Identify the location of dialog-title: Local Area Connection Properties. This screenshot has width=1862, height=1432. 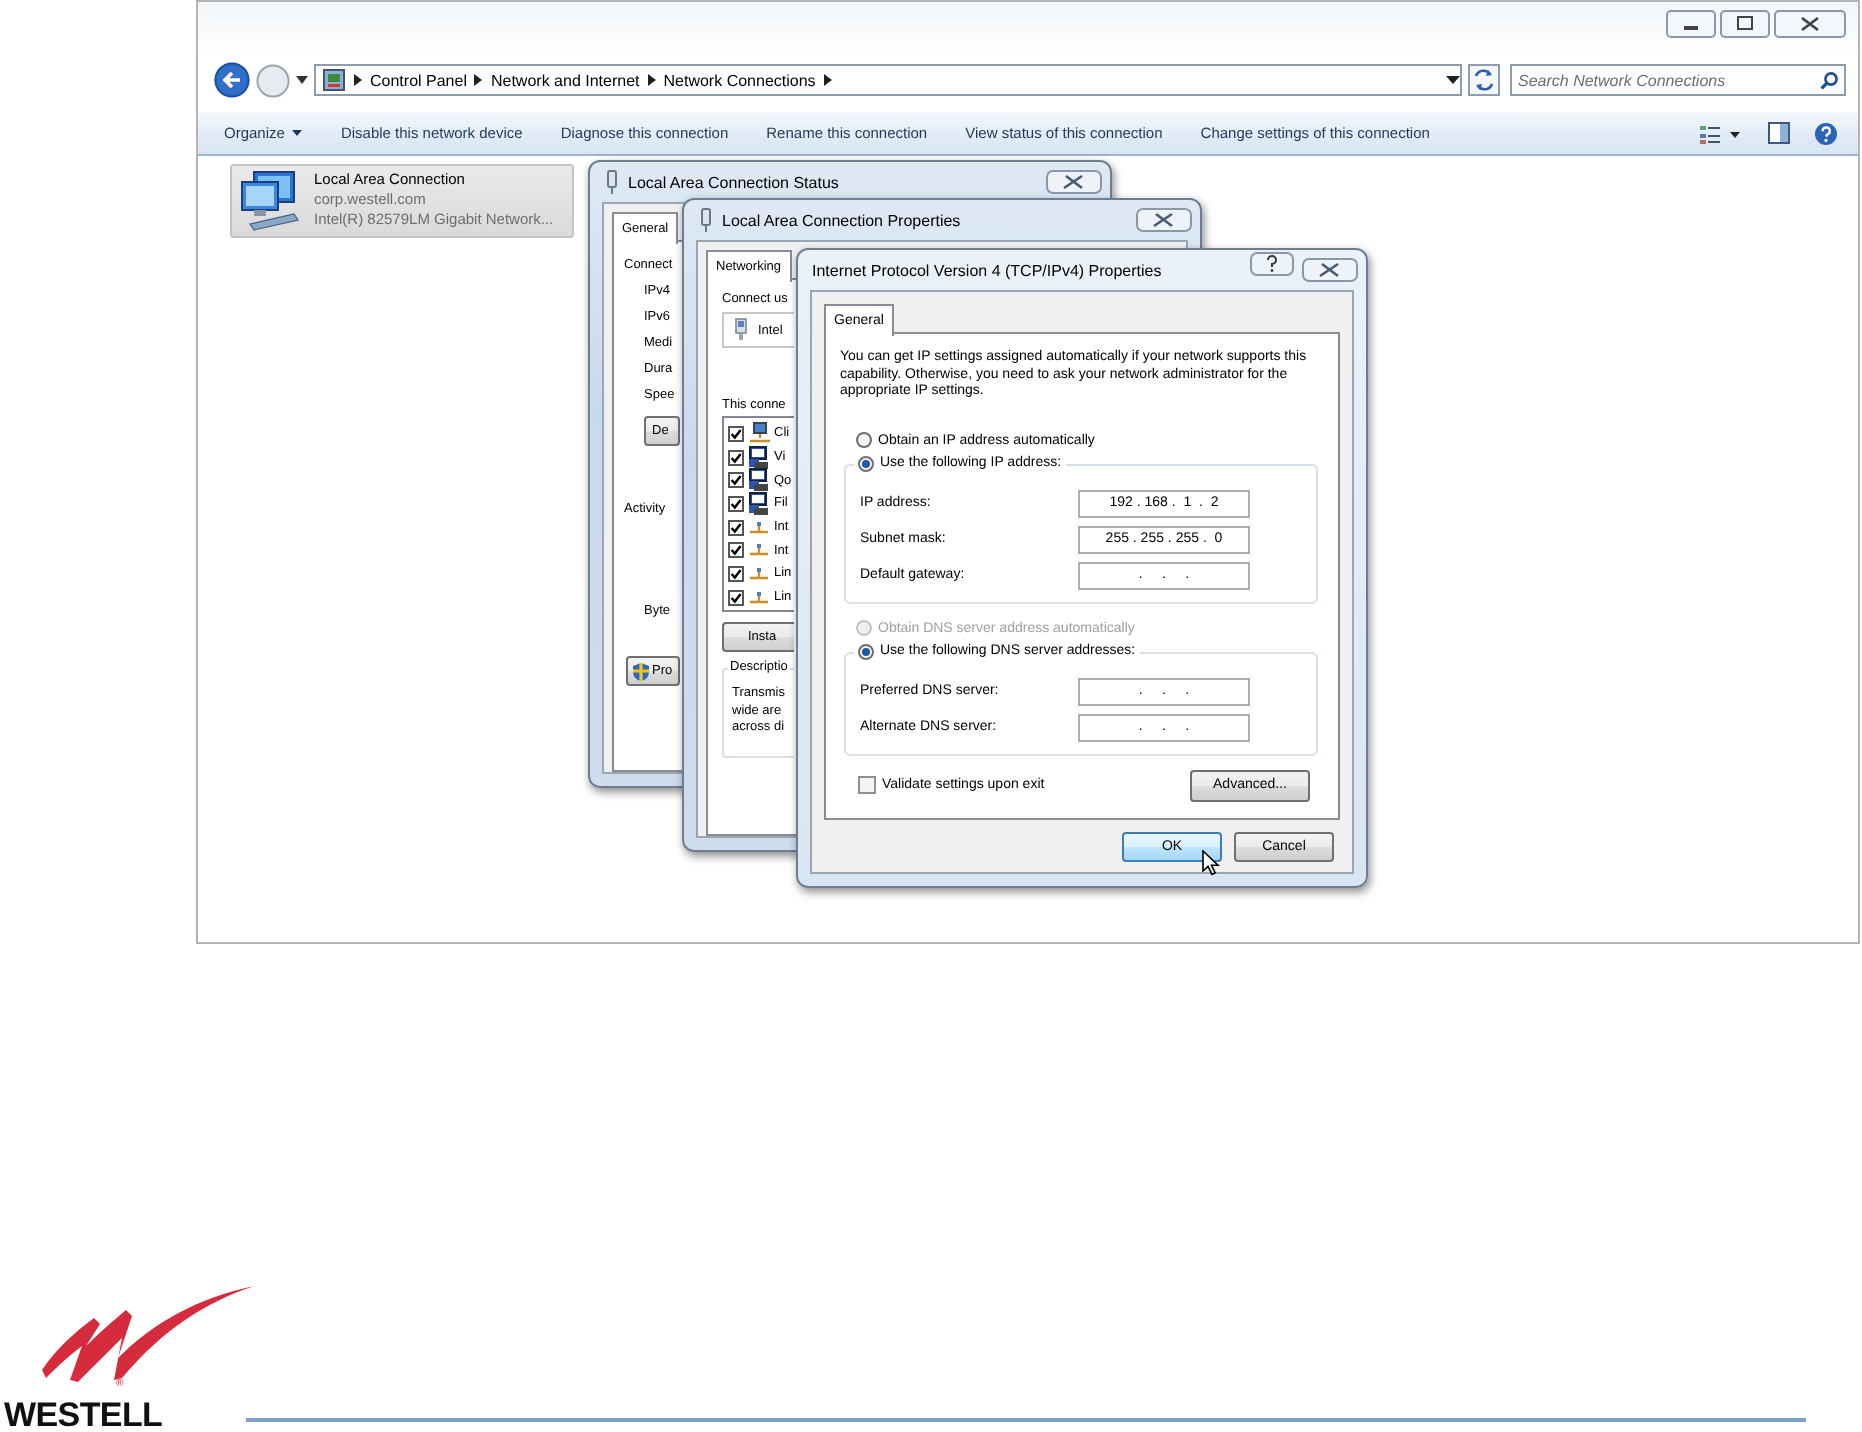
(842, 220).